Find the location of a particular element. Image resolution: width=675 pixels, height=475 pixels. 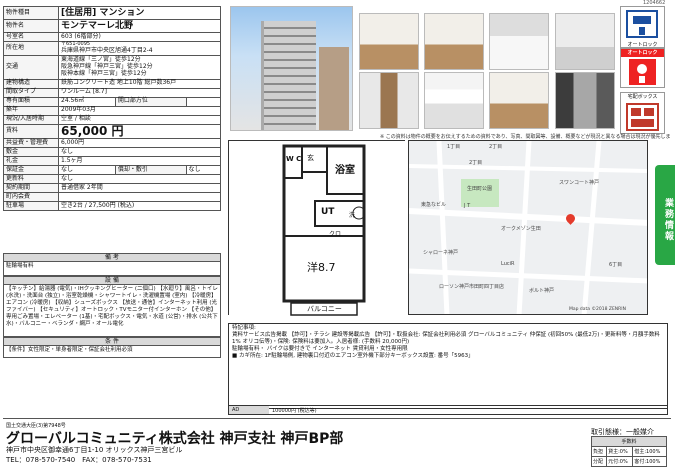

jouken-body: 【条件】女性限定・単身者限定・保証会社利用必須 is located at coordinates (112, 352).